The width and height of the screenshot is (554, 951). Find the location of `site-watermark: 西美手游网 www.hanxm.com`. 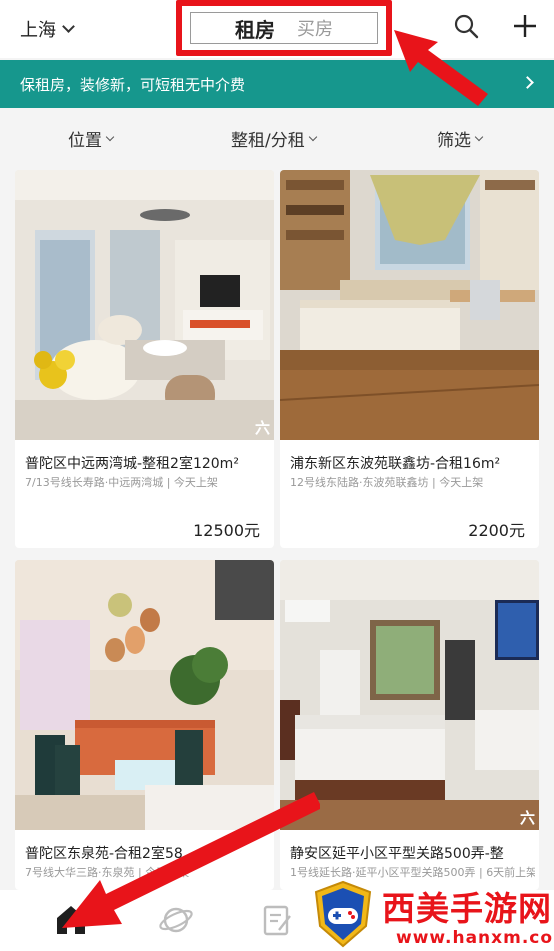

site-watermark: 西美手游网 www.hanxm.com is located at coordinates (430, 913).